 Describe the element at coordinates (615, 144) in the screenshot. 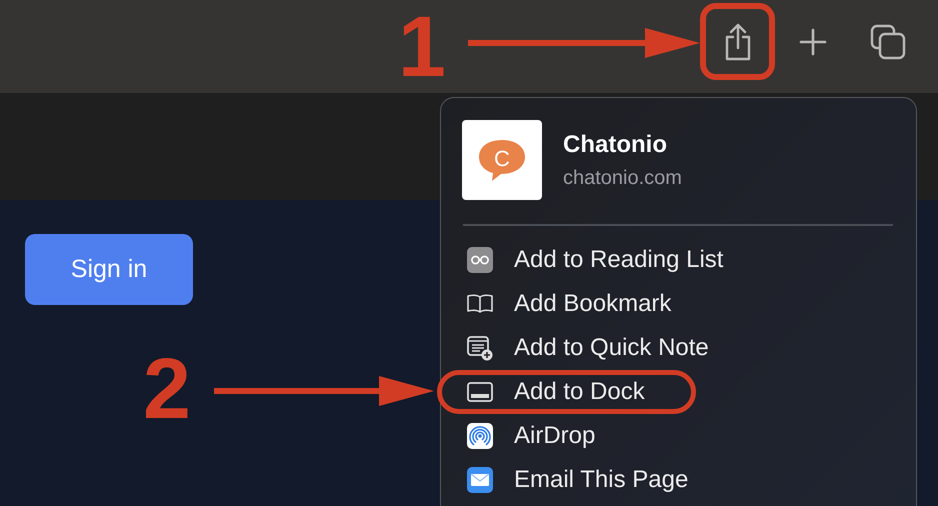

I see `site-name: Chatonio` at that location.